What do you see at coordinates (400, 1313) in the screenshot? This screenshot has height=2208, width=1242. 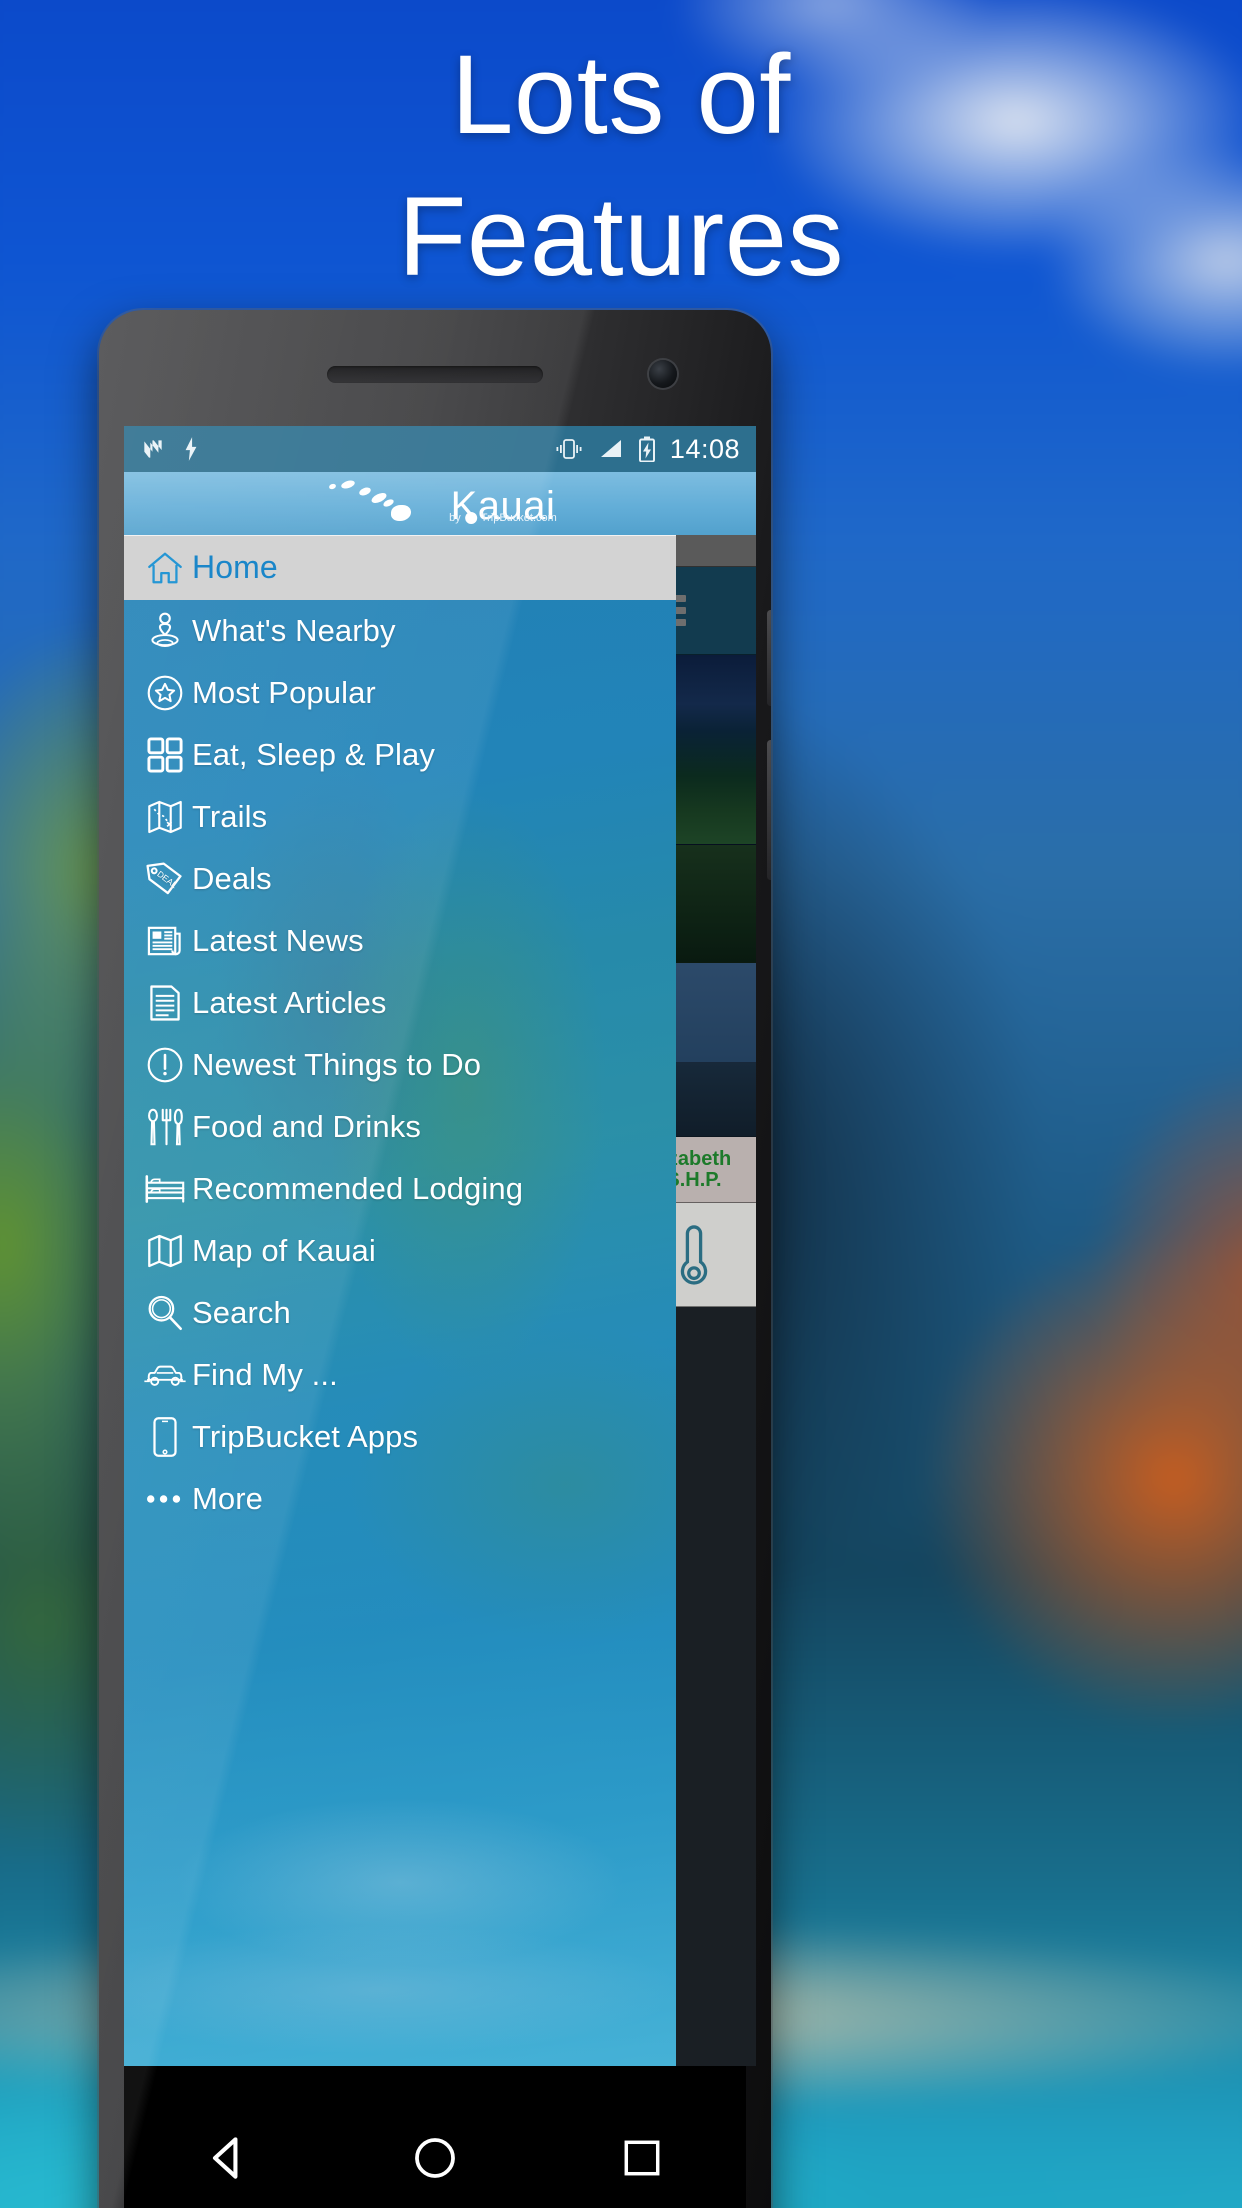 I see `drawer-item-search: Search` at bounding box center [400, 1313].